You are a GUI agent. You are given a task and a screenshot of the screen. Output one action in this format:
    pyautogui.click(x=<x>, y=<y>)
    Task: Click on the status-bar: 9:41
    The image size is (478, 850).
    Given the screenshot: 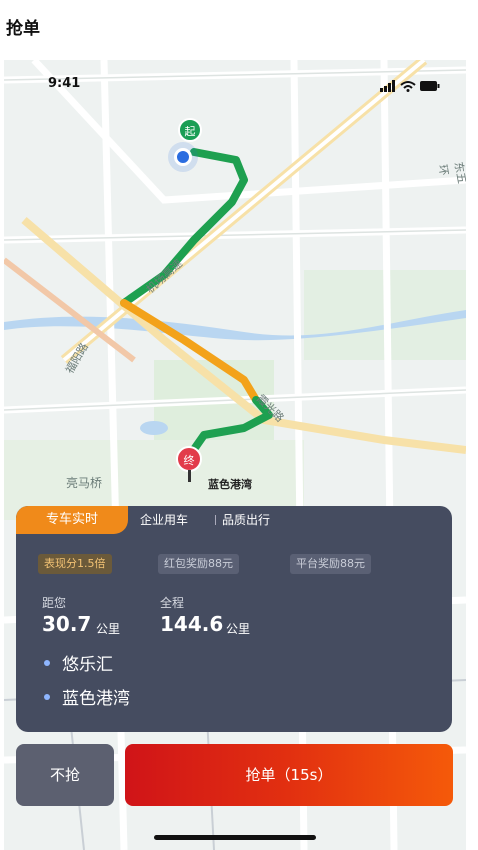 What is the action you would take?
    pyautogui.click(x=235, y=82)
    